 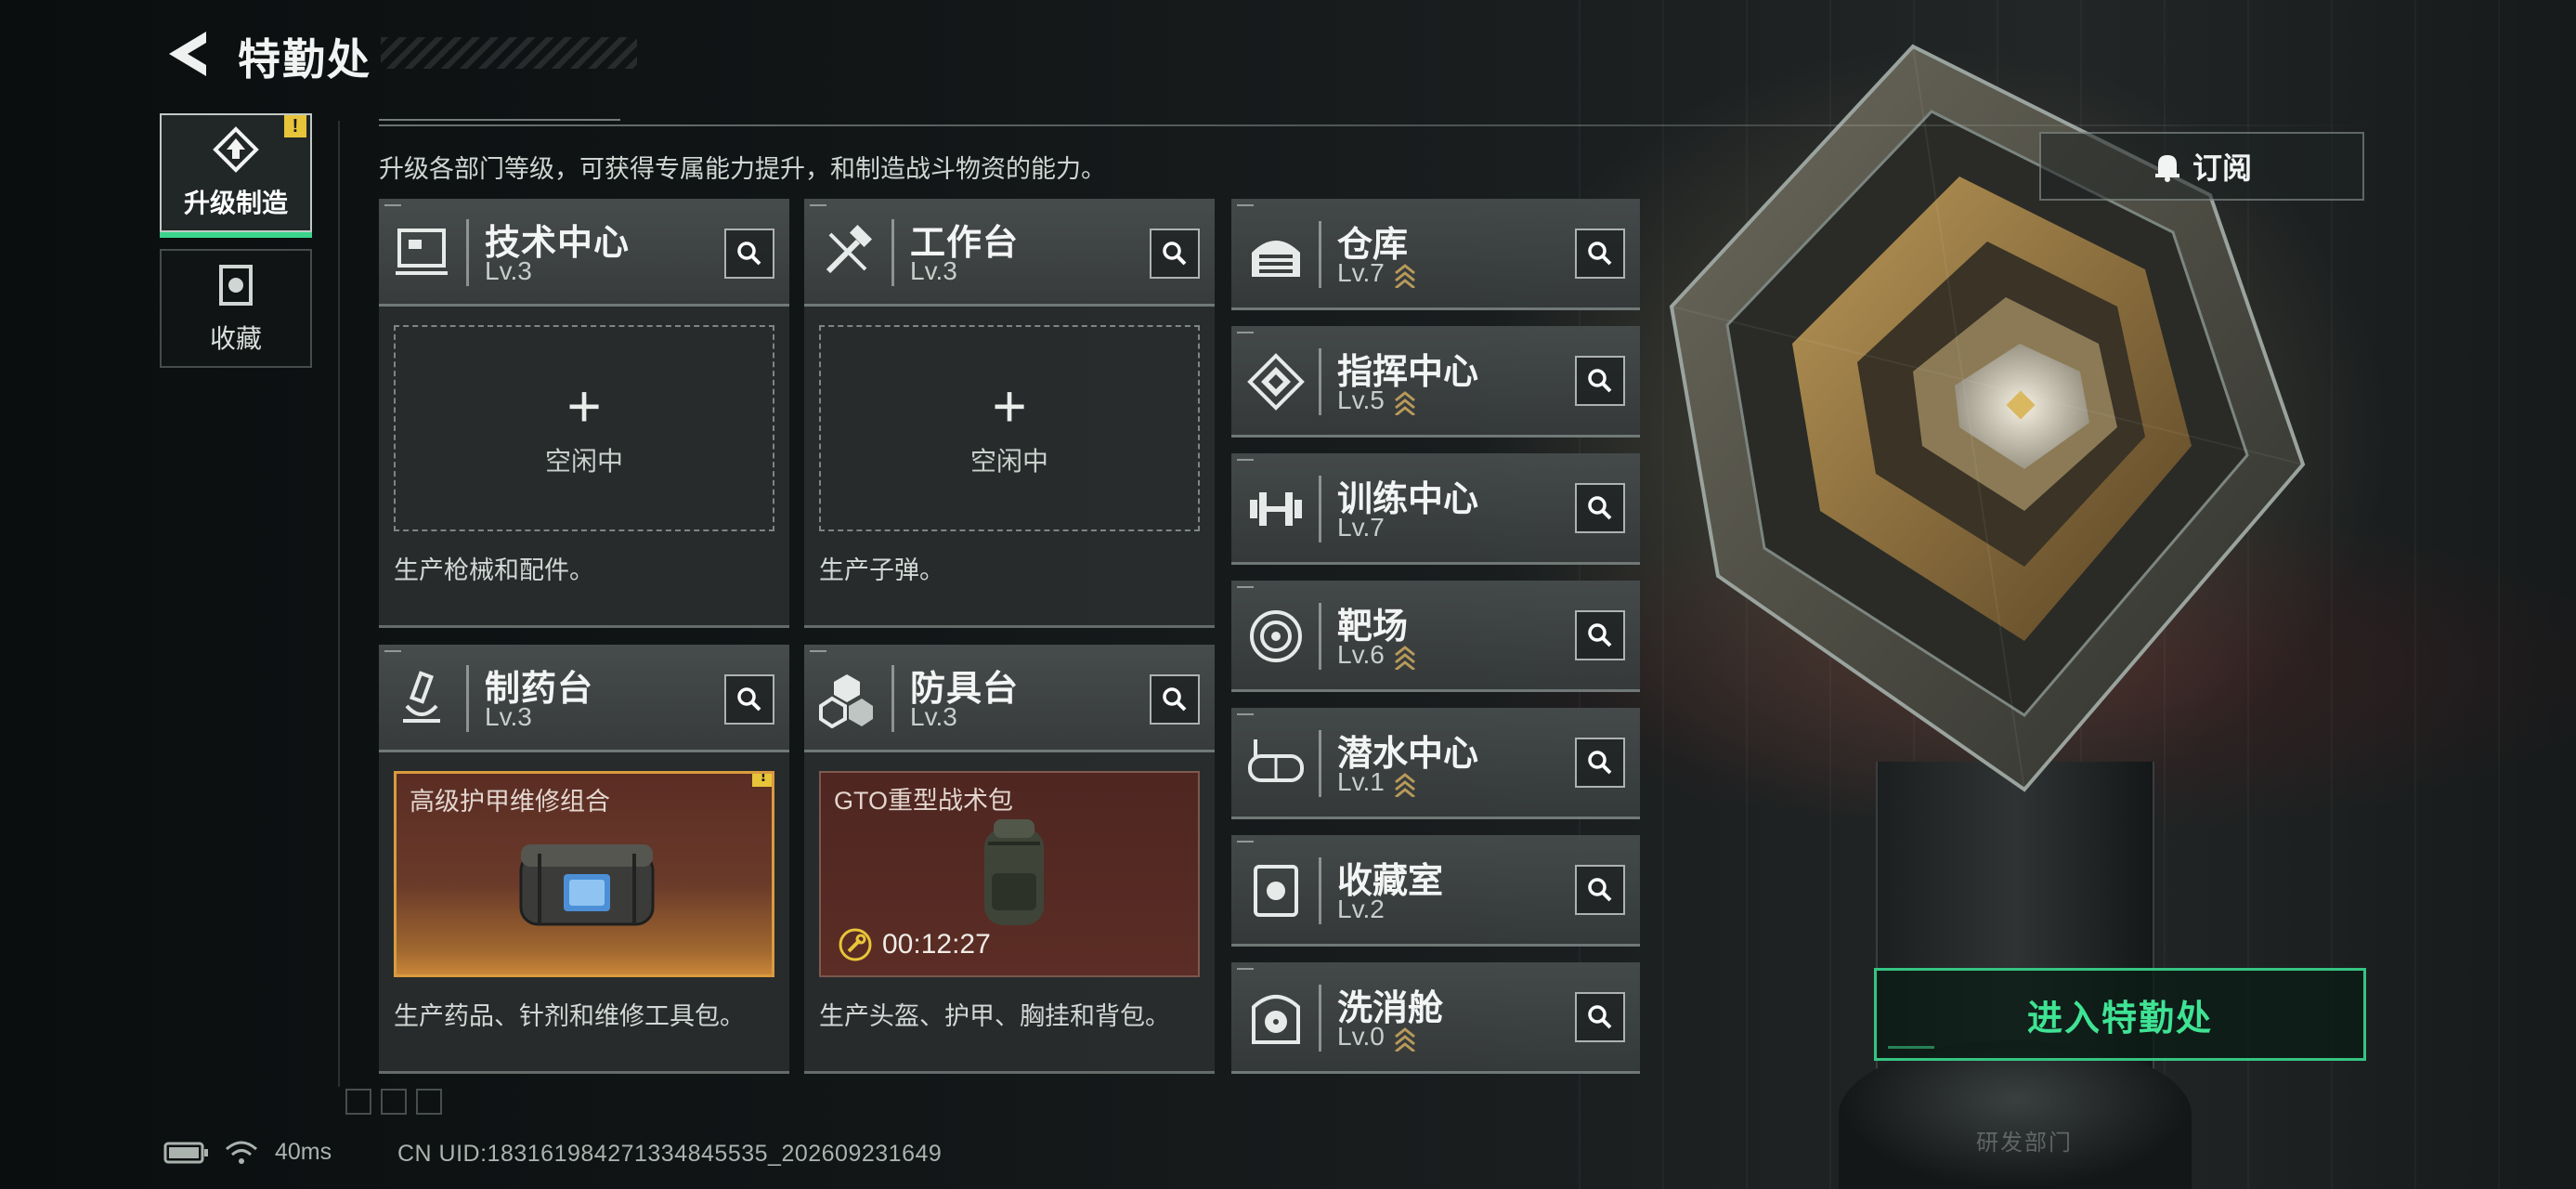 I want to click on card-description: 生产子弹。, so click(x=881, y=570).